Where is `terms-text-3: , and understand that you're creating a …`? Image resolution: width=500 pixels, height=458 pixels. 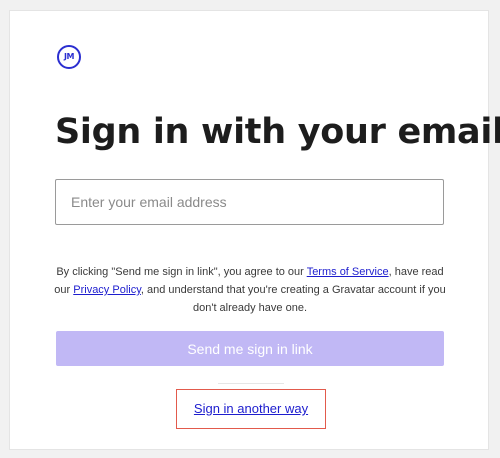 terms-text-3: , and understand that you're creating a … is located at coordinates (293, 299).